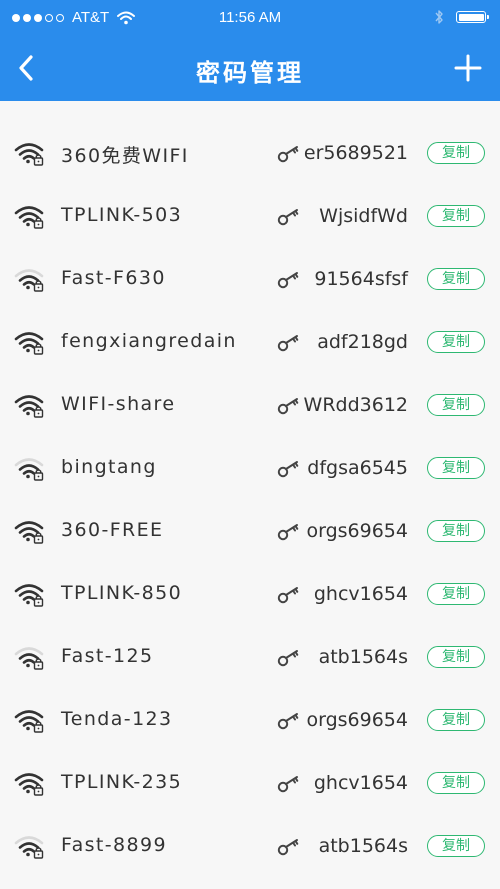 This screenshot has height=889, width=500. What do you see at coordinates (250, 846) in the screenshot?
I see `list-item: Fast-8899 atb1564s 复制` at bounding box center [250, 846].